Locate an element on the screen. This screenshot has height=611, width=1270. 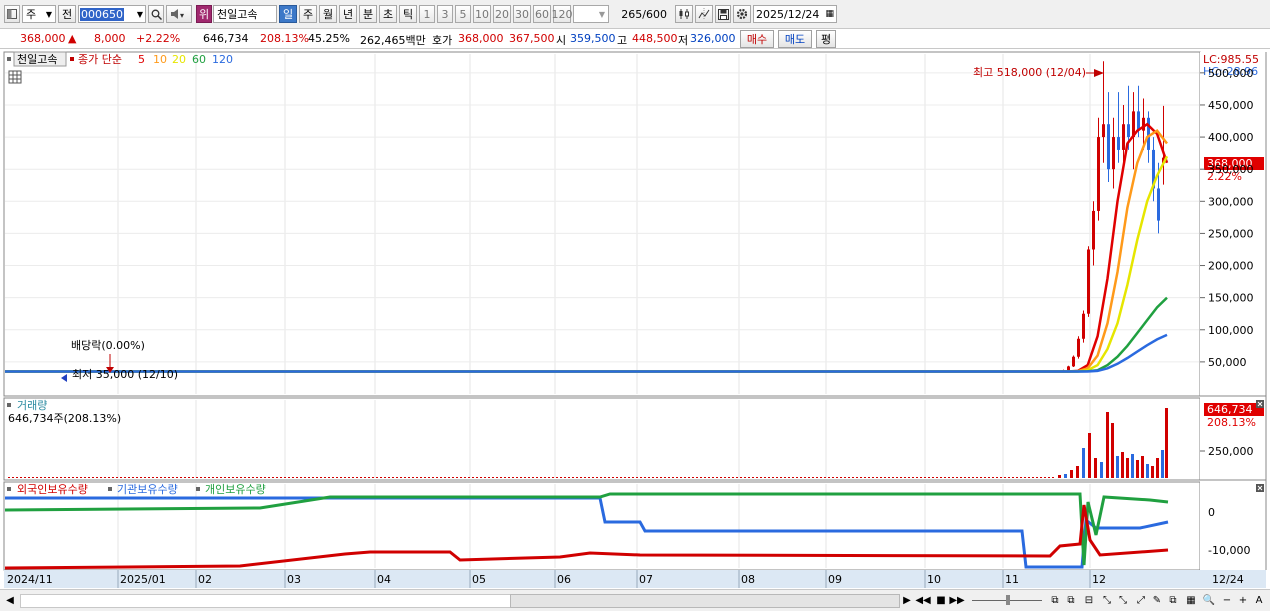
zoom-in-icon: + is located at coordinates (1243, 600).